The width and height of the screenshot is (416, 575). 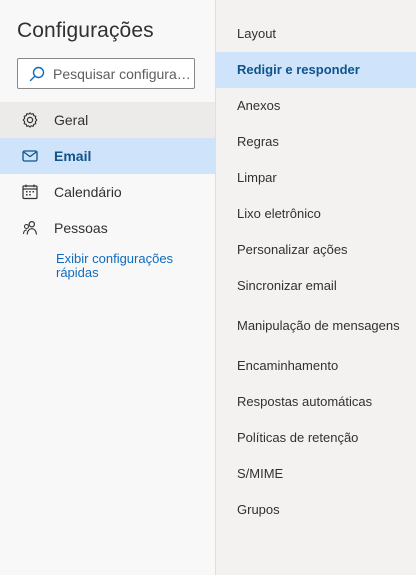 I want to click on gear-icon, so click(x=30, y=120).